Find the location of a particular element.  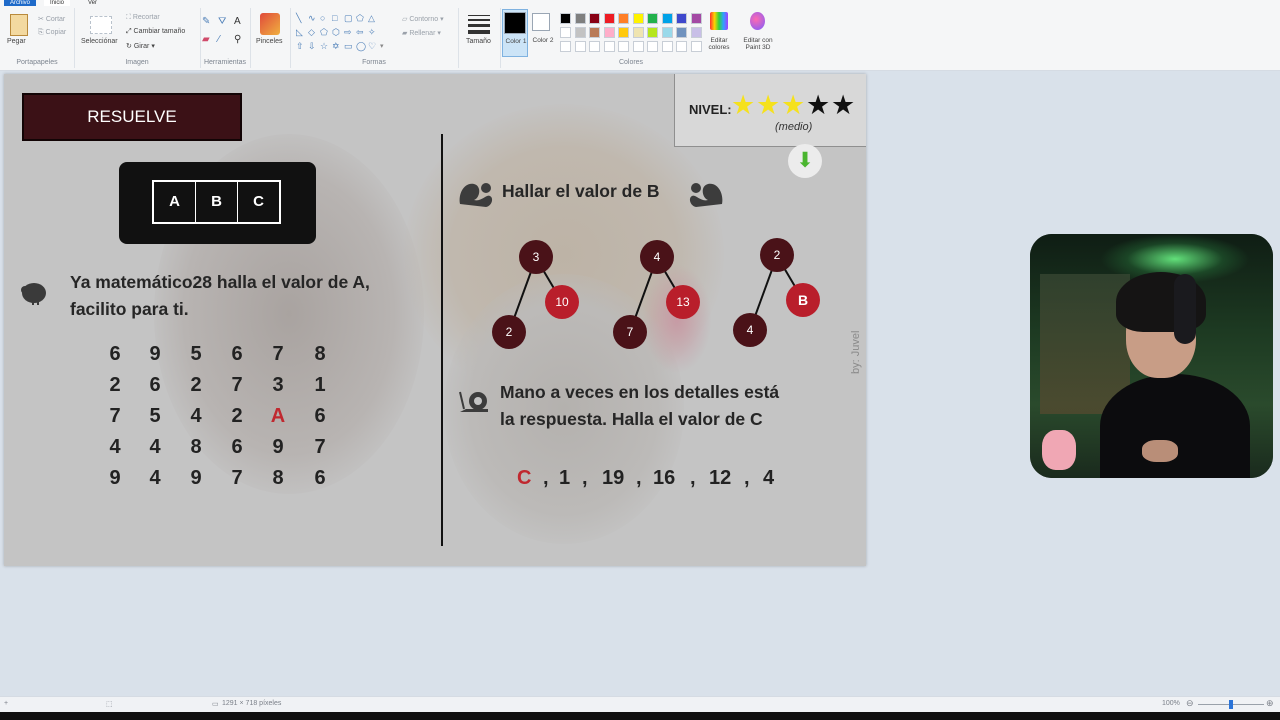

pentagon-shape-icon: ⬠ is located at coordinates (324, 32).